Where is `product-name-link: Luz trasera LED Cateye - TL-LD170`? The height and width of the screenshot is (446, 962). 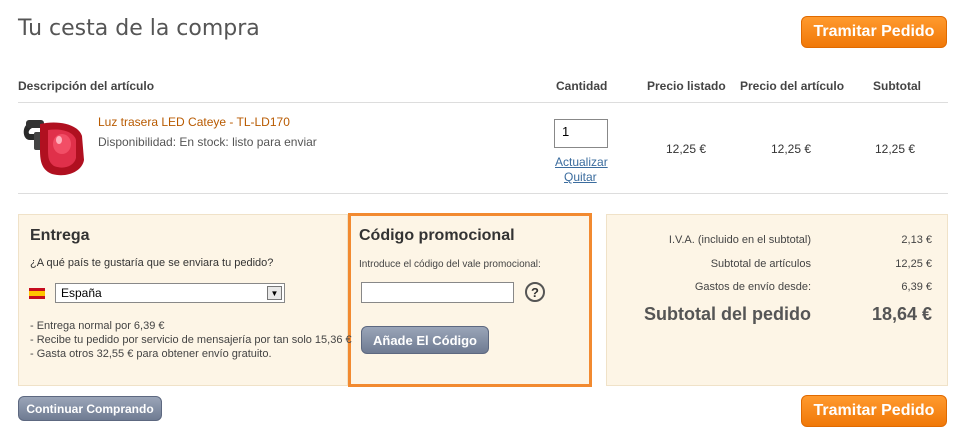 product-name-link: Luz trasera LED Cateye - TL-LD170 is located at coordinates (194, 122).